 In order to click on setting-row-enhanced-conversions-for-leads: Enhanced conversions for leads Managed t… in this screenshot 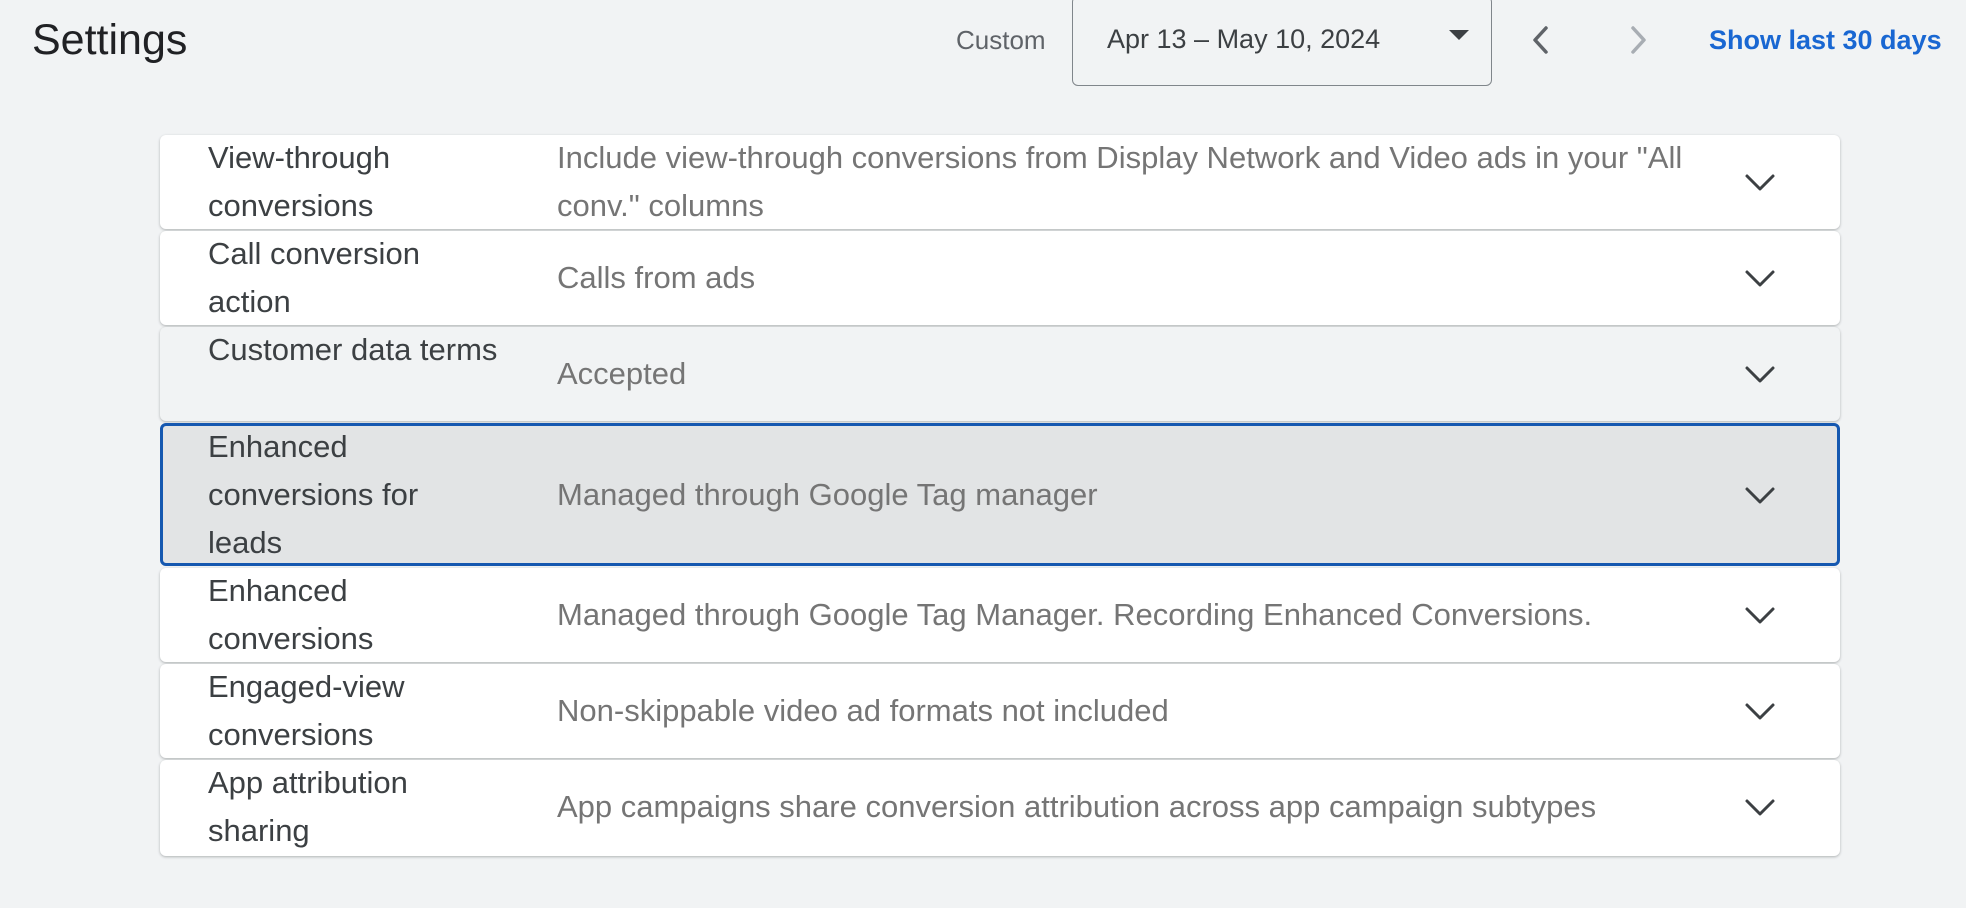, I will do `click(1000, 494)`.